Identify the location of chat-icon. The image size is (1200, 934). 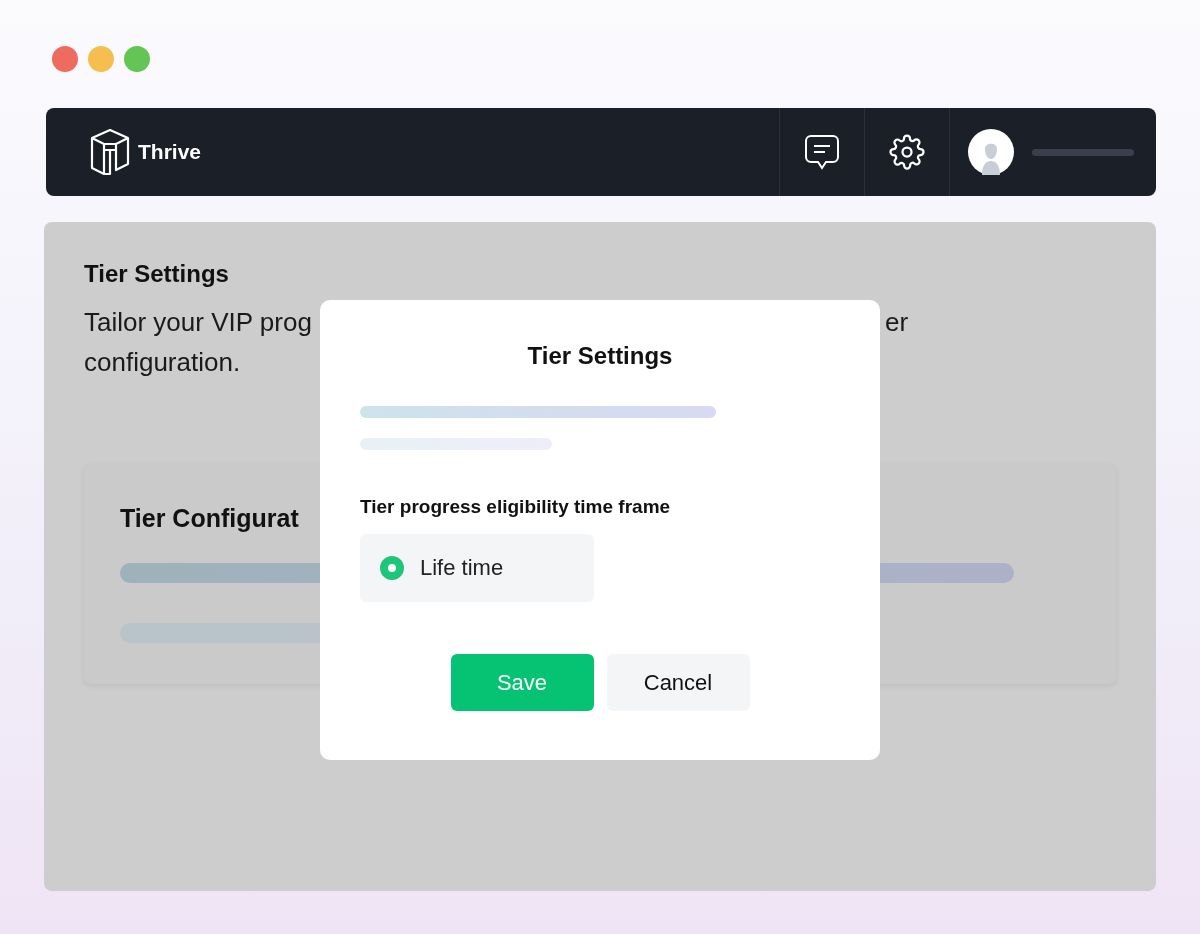
(822, 152).